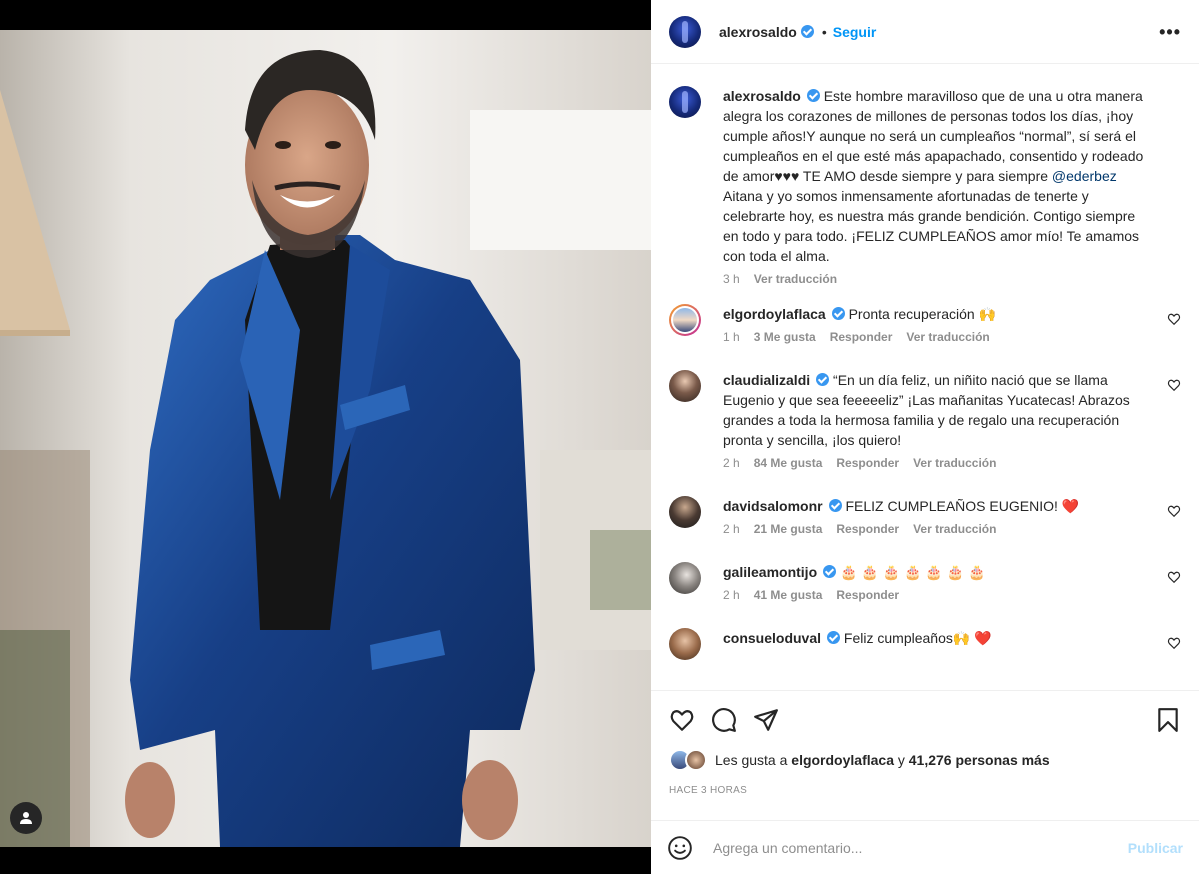  I want to click on comment-username: consueloduval, so click(772, 638).